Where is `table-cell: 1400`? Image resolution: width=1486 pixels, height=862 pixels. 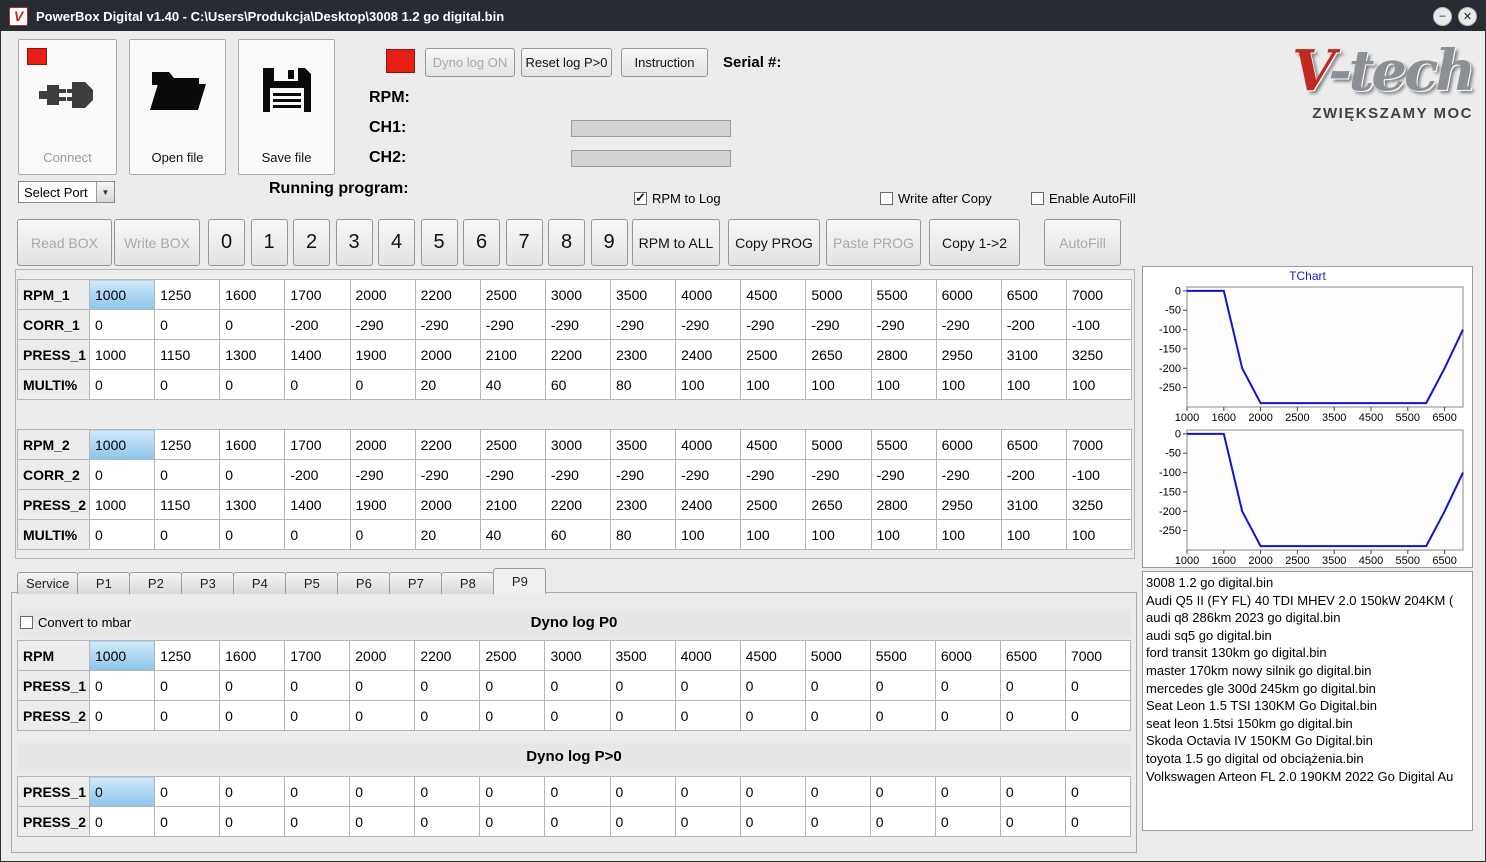 table-cell: 1400 is located at coordinates (317, 354).